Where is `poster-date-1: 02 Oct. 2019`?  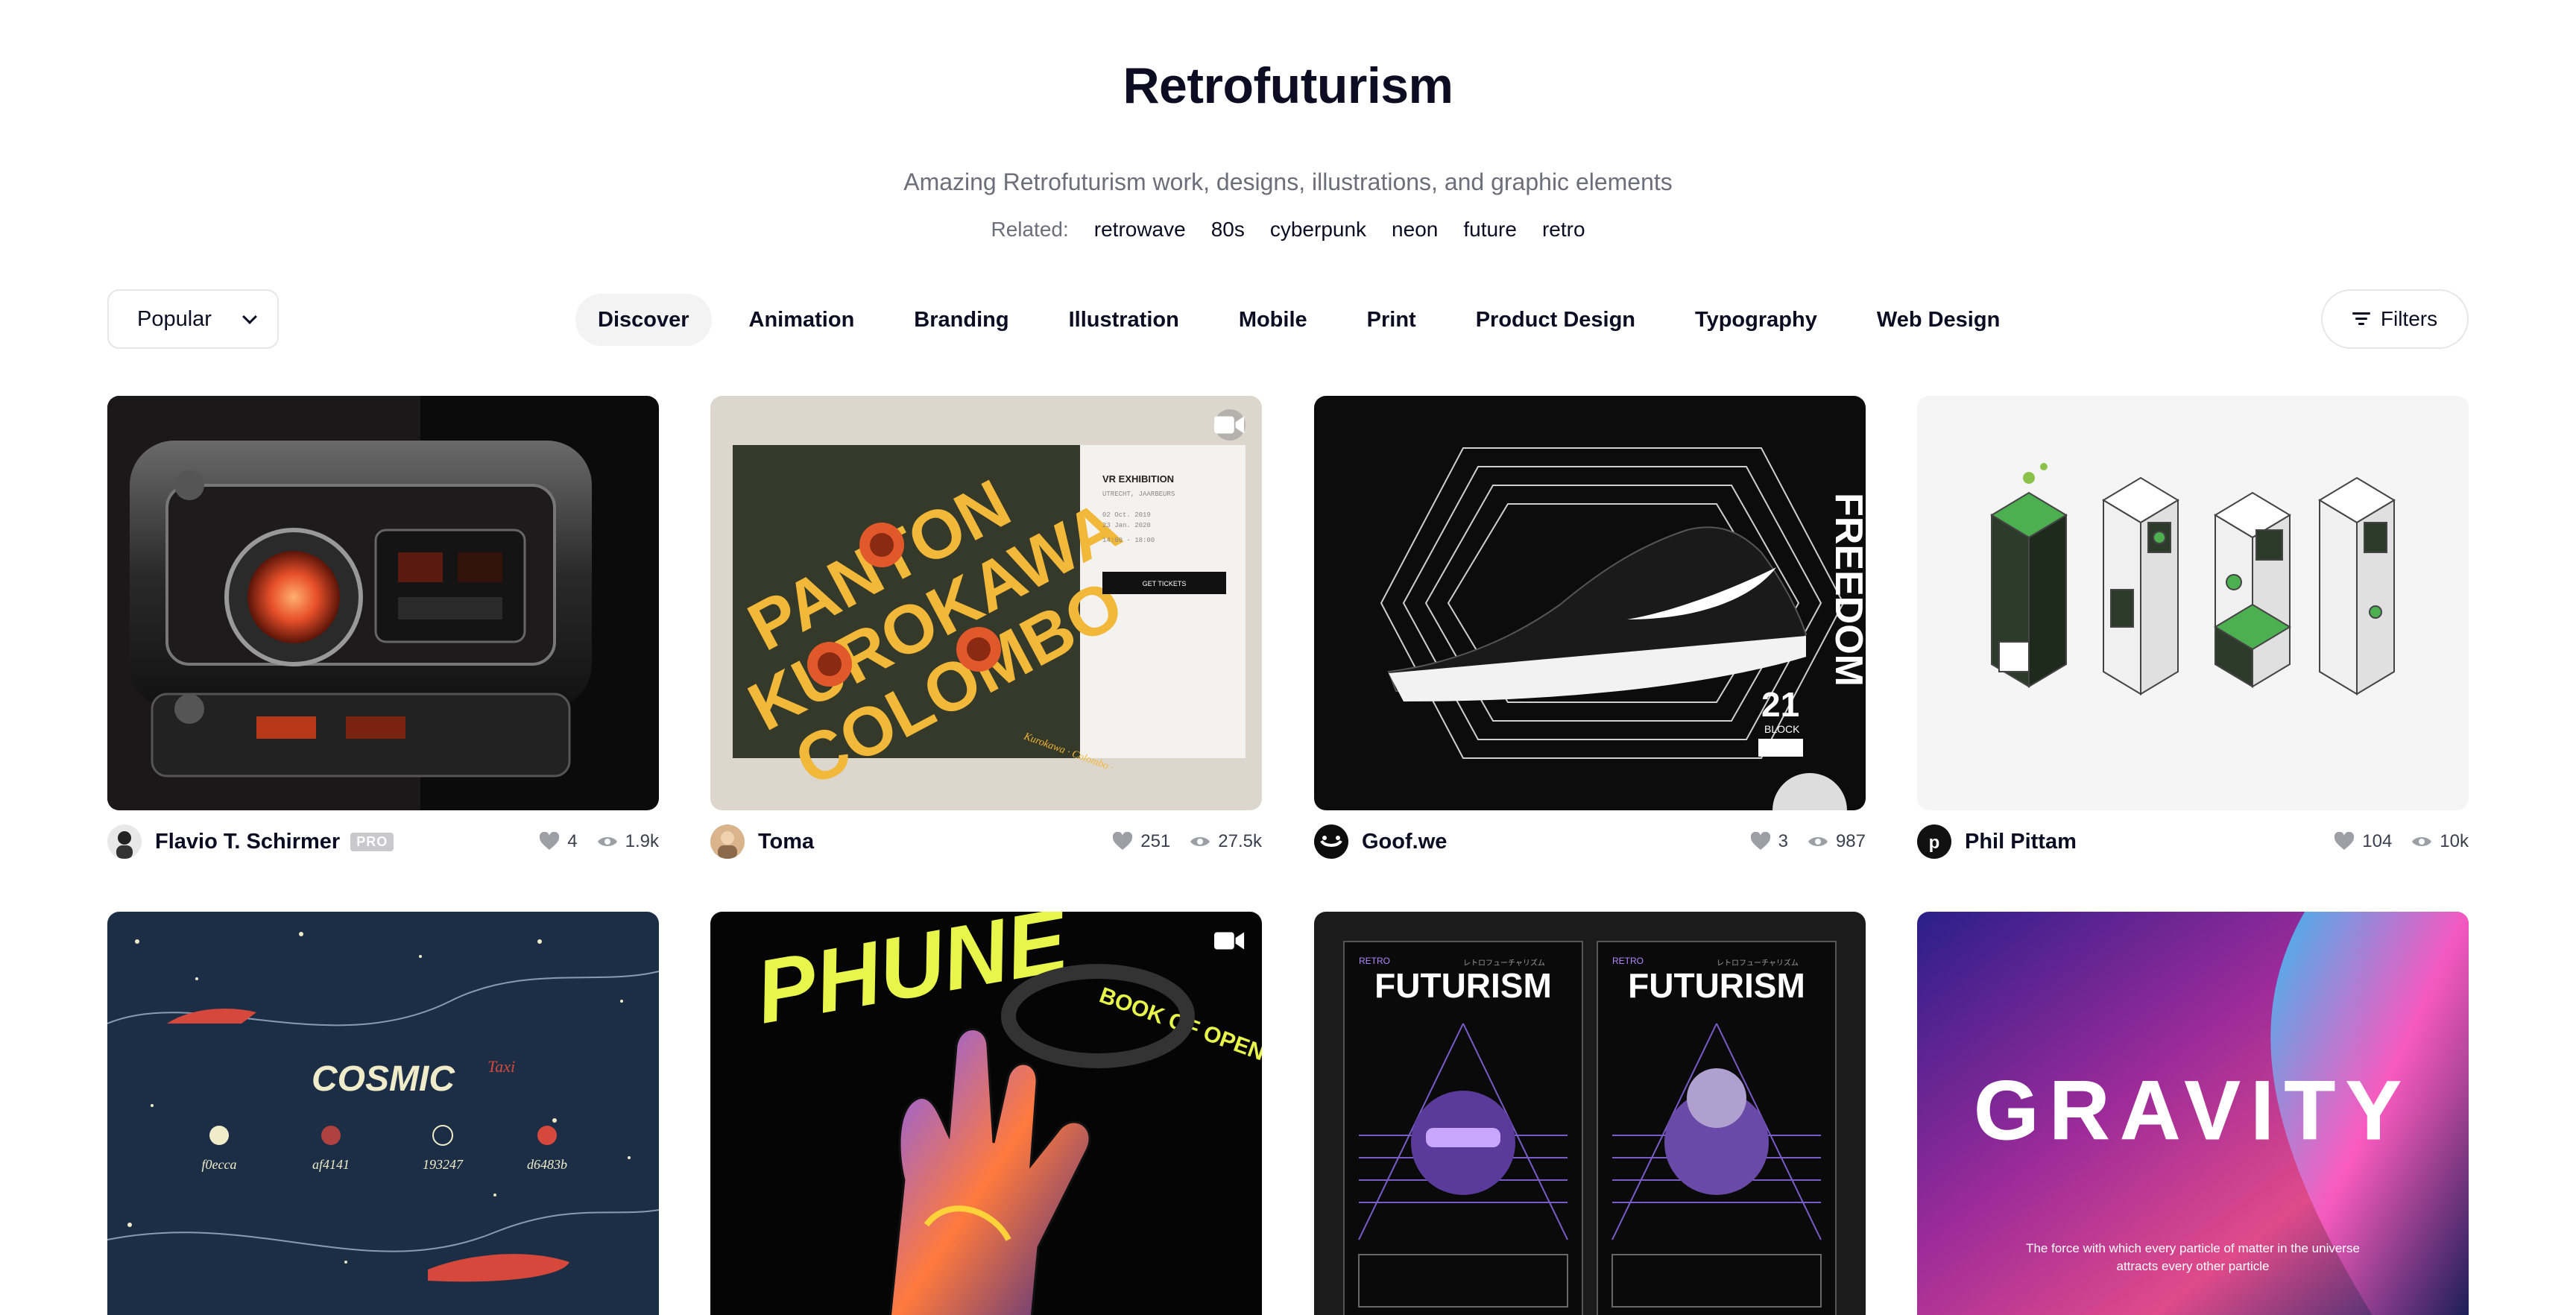 poster-date-1: 02 Oct. 2019 is located at coordinates (1126, 515).